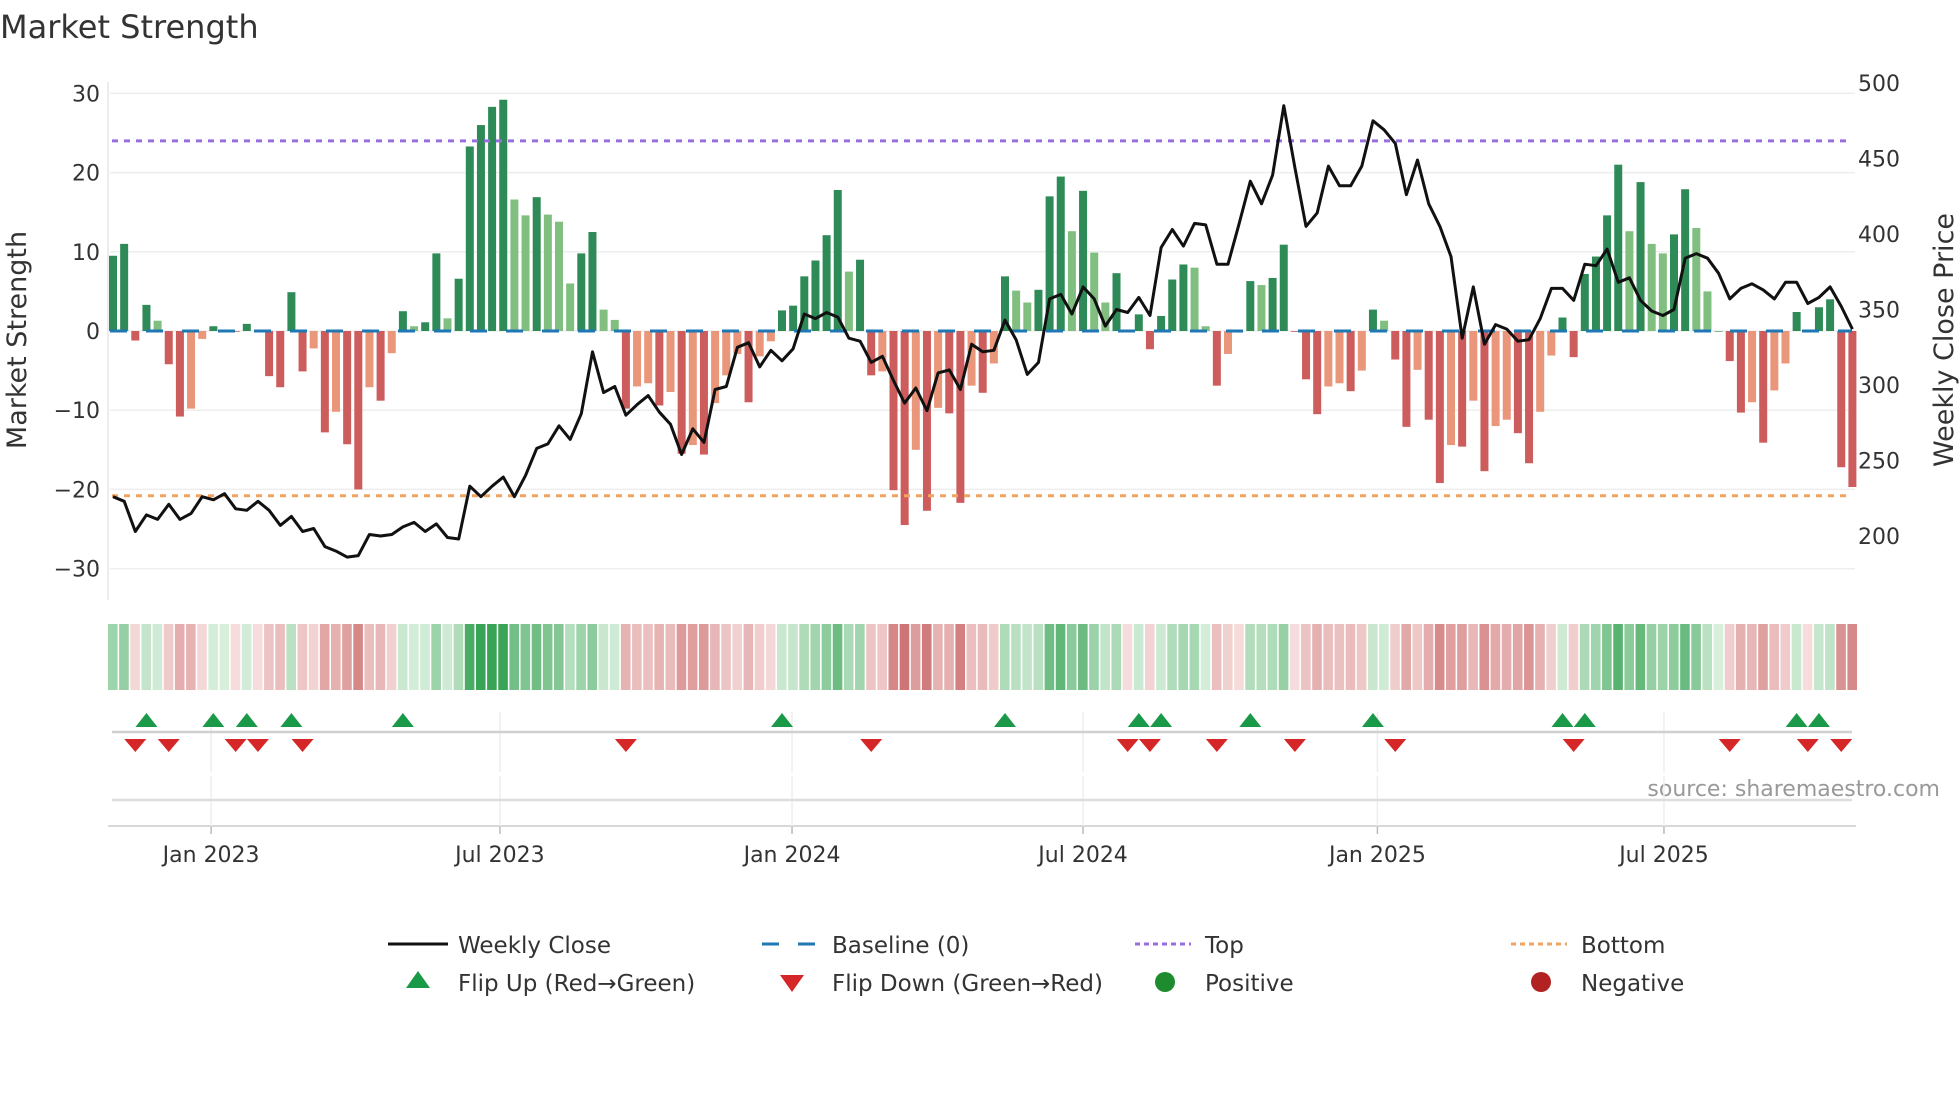 The height and width of the screenshot is (1102, 1960). Describe the element at coordinates (1879, 462) in the screenshot. I see `y2-tick-label: 250` at that location.